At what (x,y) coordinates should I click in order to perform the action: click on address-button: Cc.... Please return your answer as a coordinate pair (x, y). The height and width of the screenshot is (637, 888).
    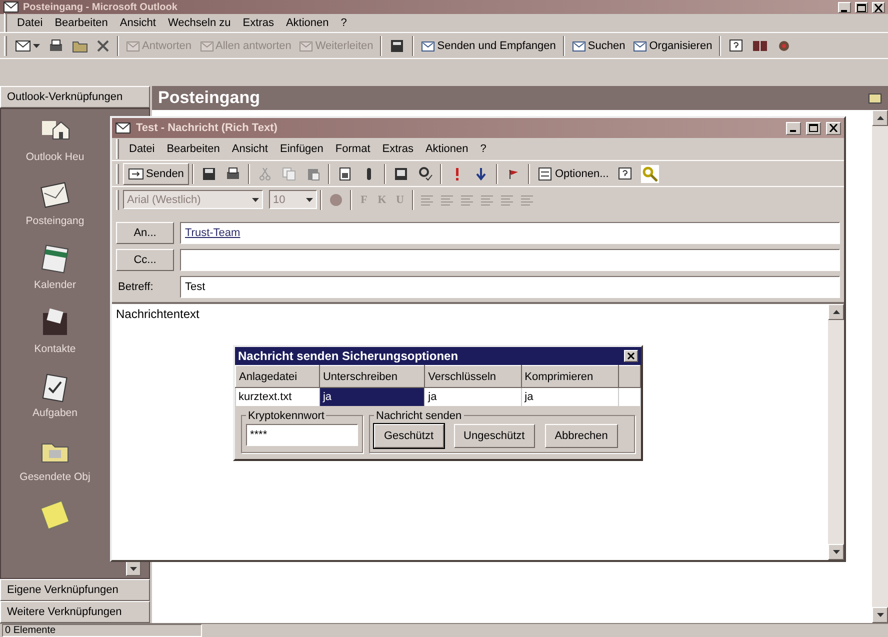
    Looking at the image, I should click on (145, 260).